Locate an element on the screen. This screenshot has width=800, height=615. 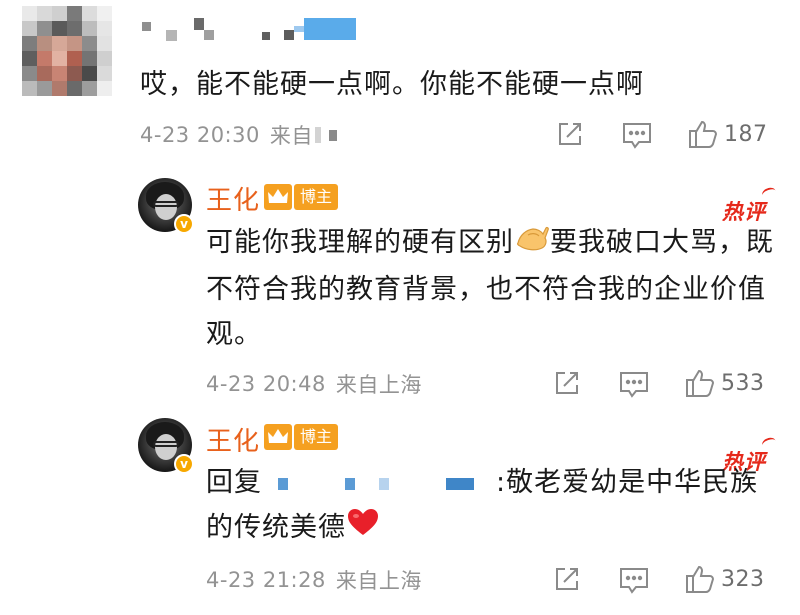
reply-meta: 4-23 20:48 来自上海 is located at coordinates (314, 384).